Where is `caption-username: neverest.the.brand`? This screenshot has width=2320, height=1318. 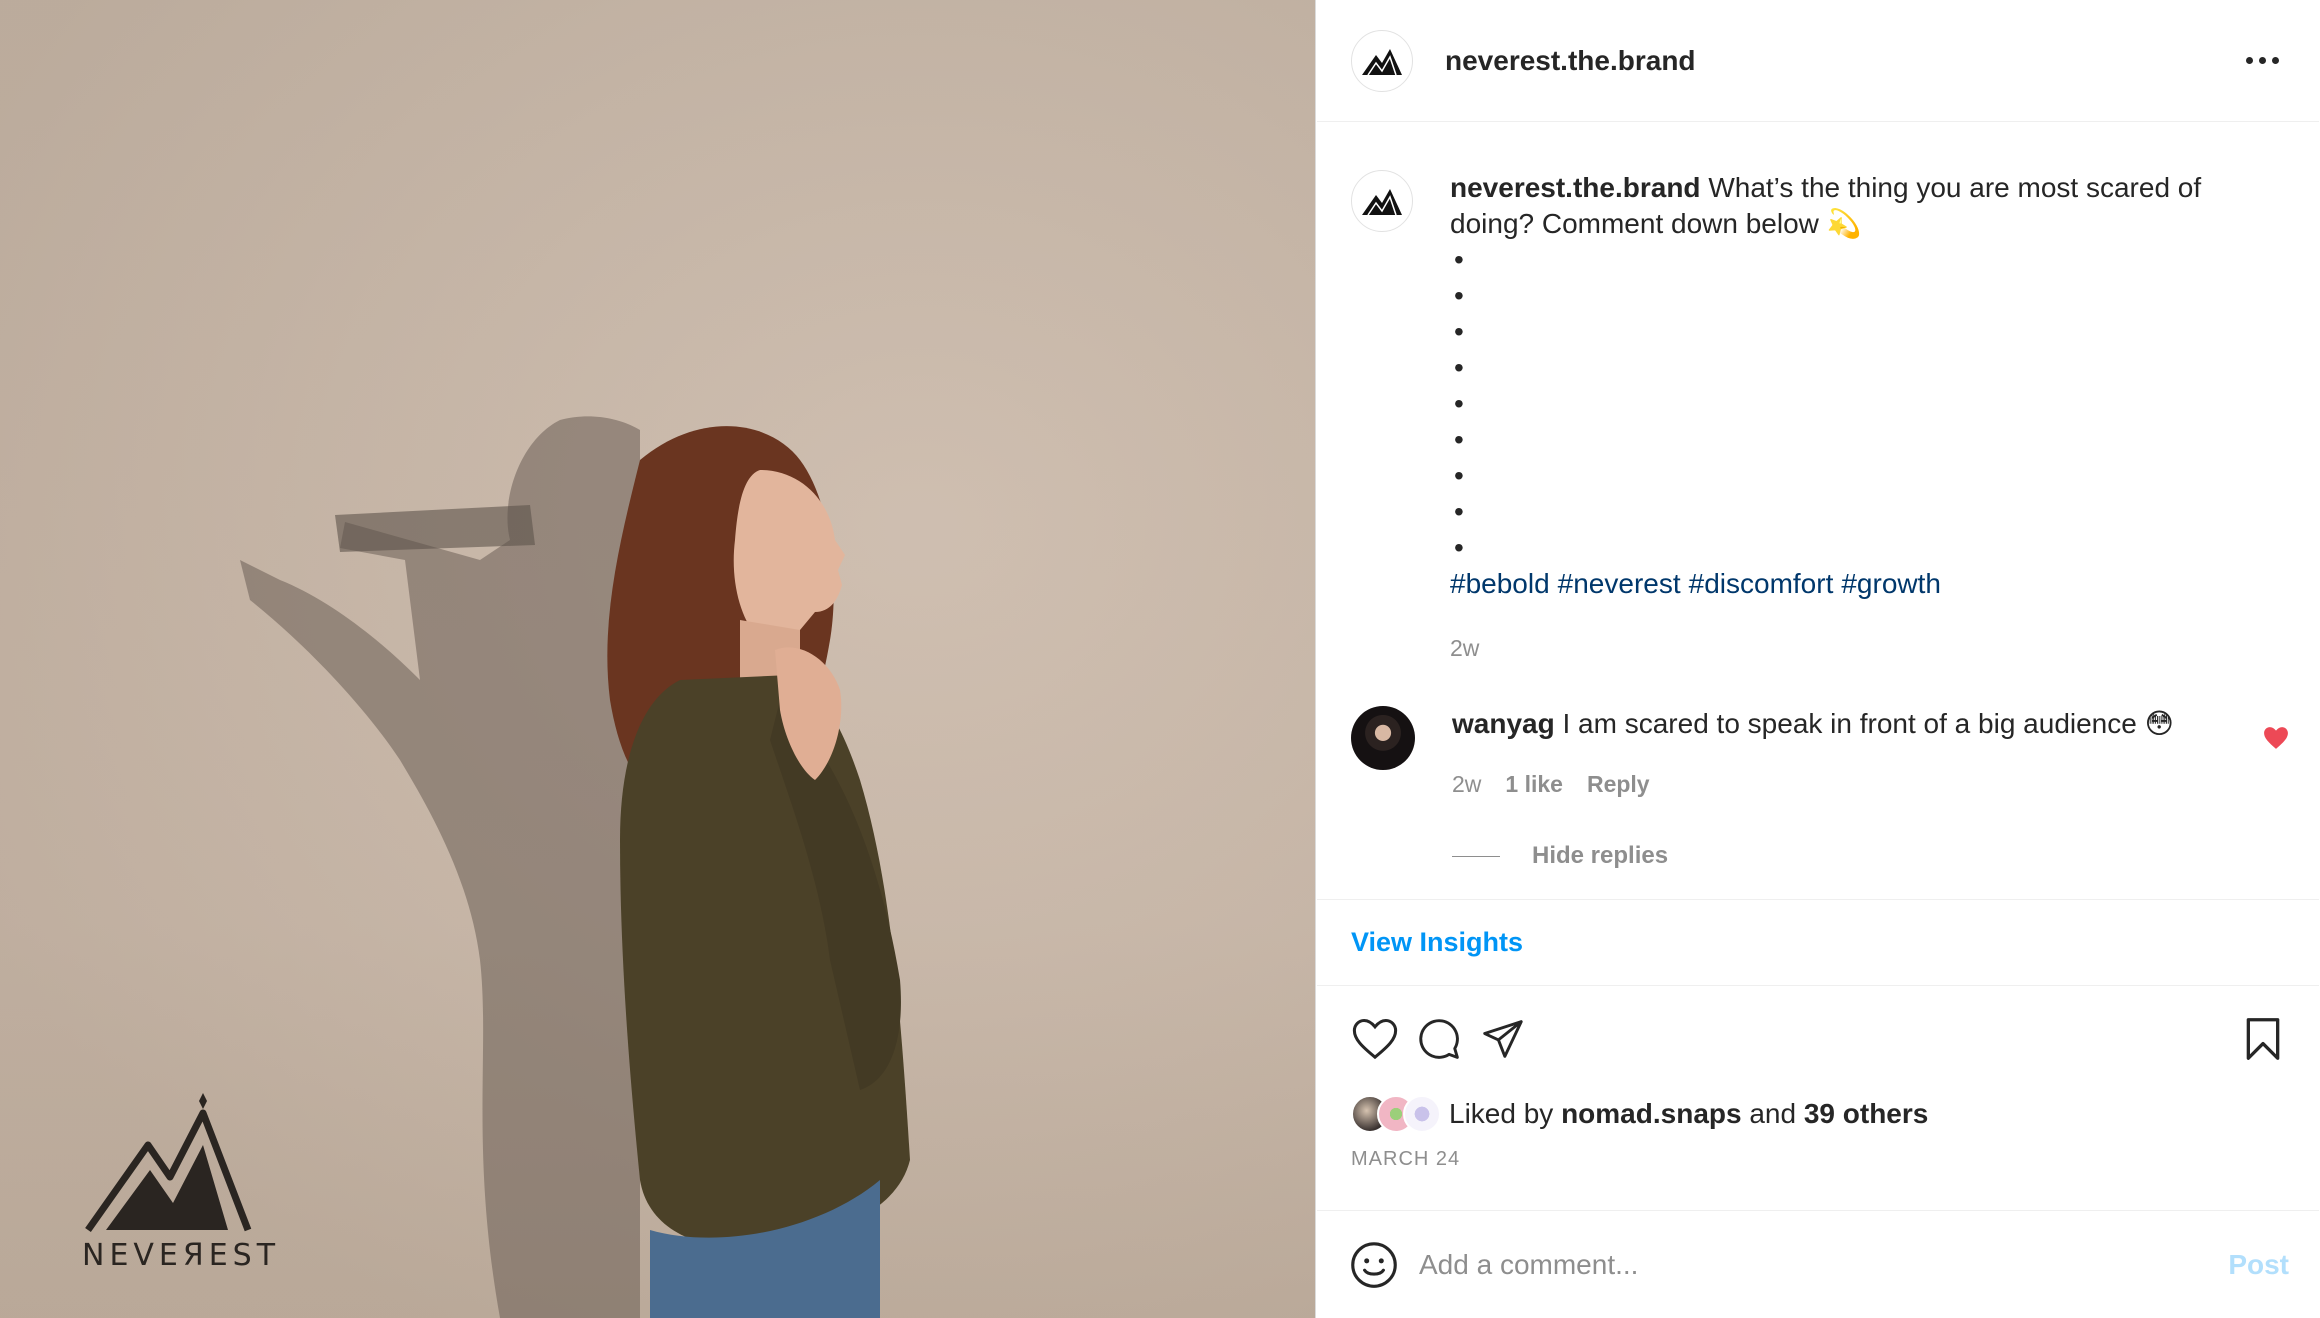
caption-username: neverest.the.brand is located at coordinates (1575, 187).